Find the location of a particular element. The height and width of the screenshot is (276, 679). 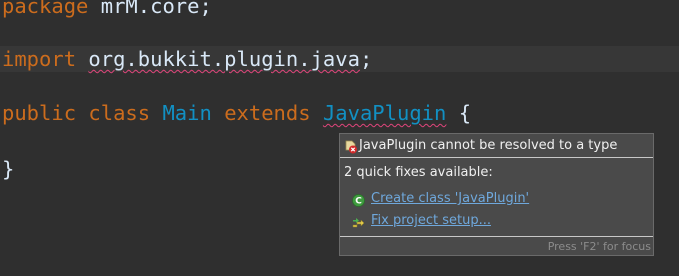

keyword-import: import is located at coordinates (39, 59).